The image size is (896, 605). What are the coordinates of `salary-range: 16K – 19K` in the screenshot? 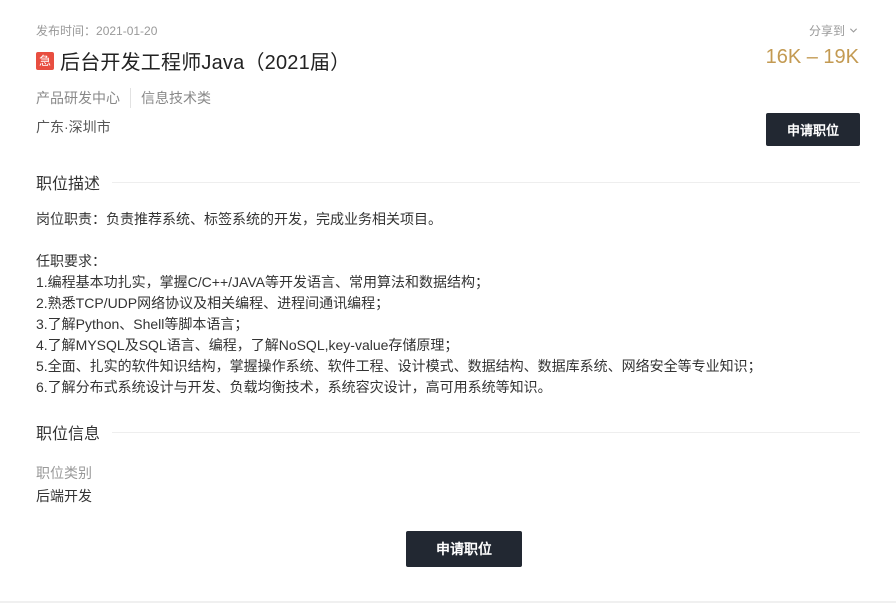 It's located at (812, 57).